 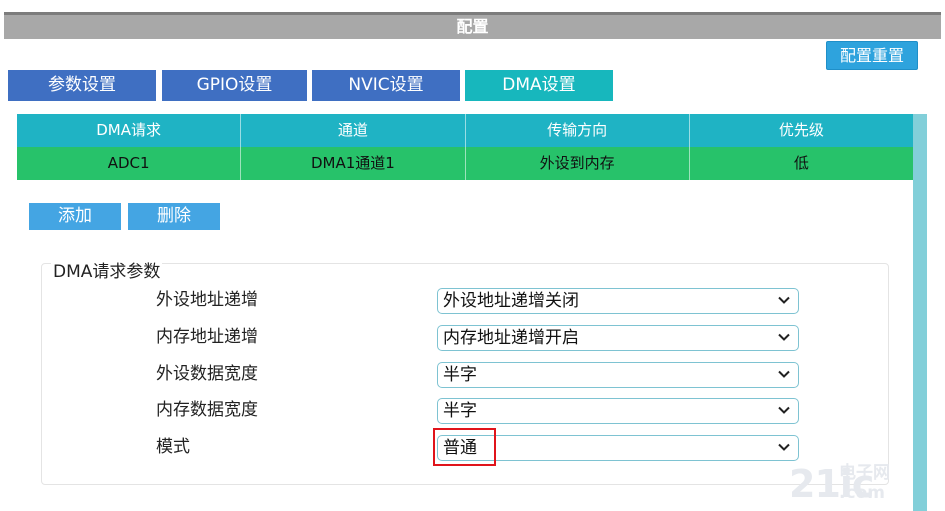 I want to click on field-label-periph-width: 外设数据宽度, so click(x=207, y=374).